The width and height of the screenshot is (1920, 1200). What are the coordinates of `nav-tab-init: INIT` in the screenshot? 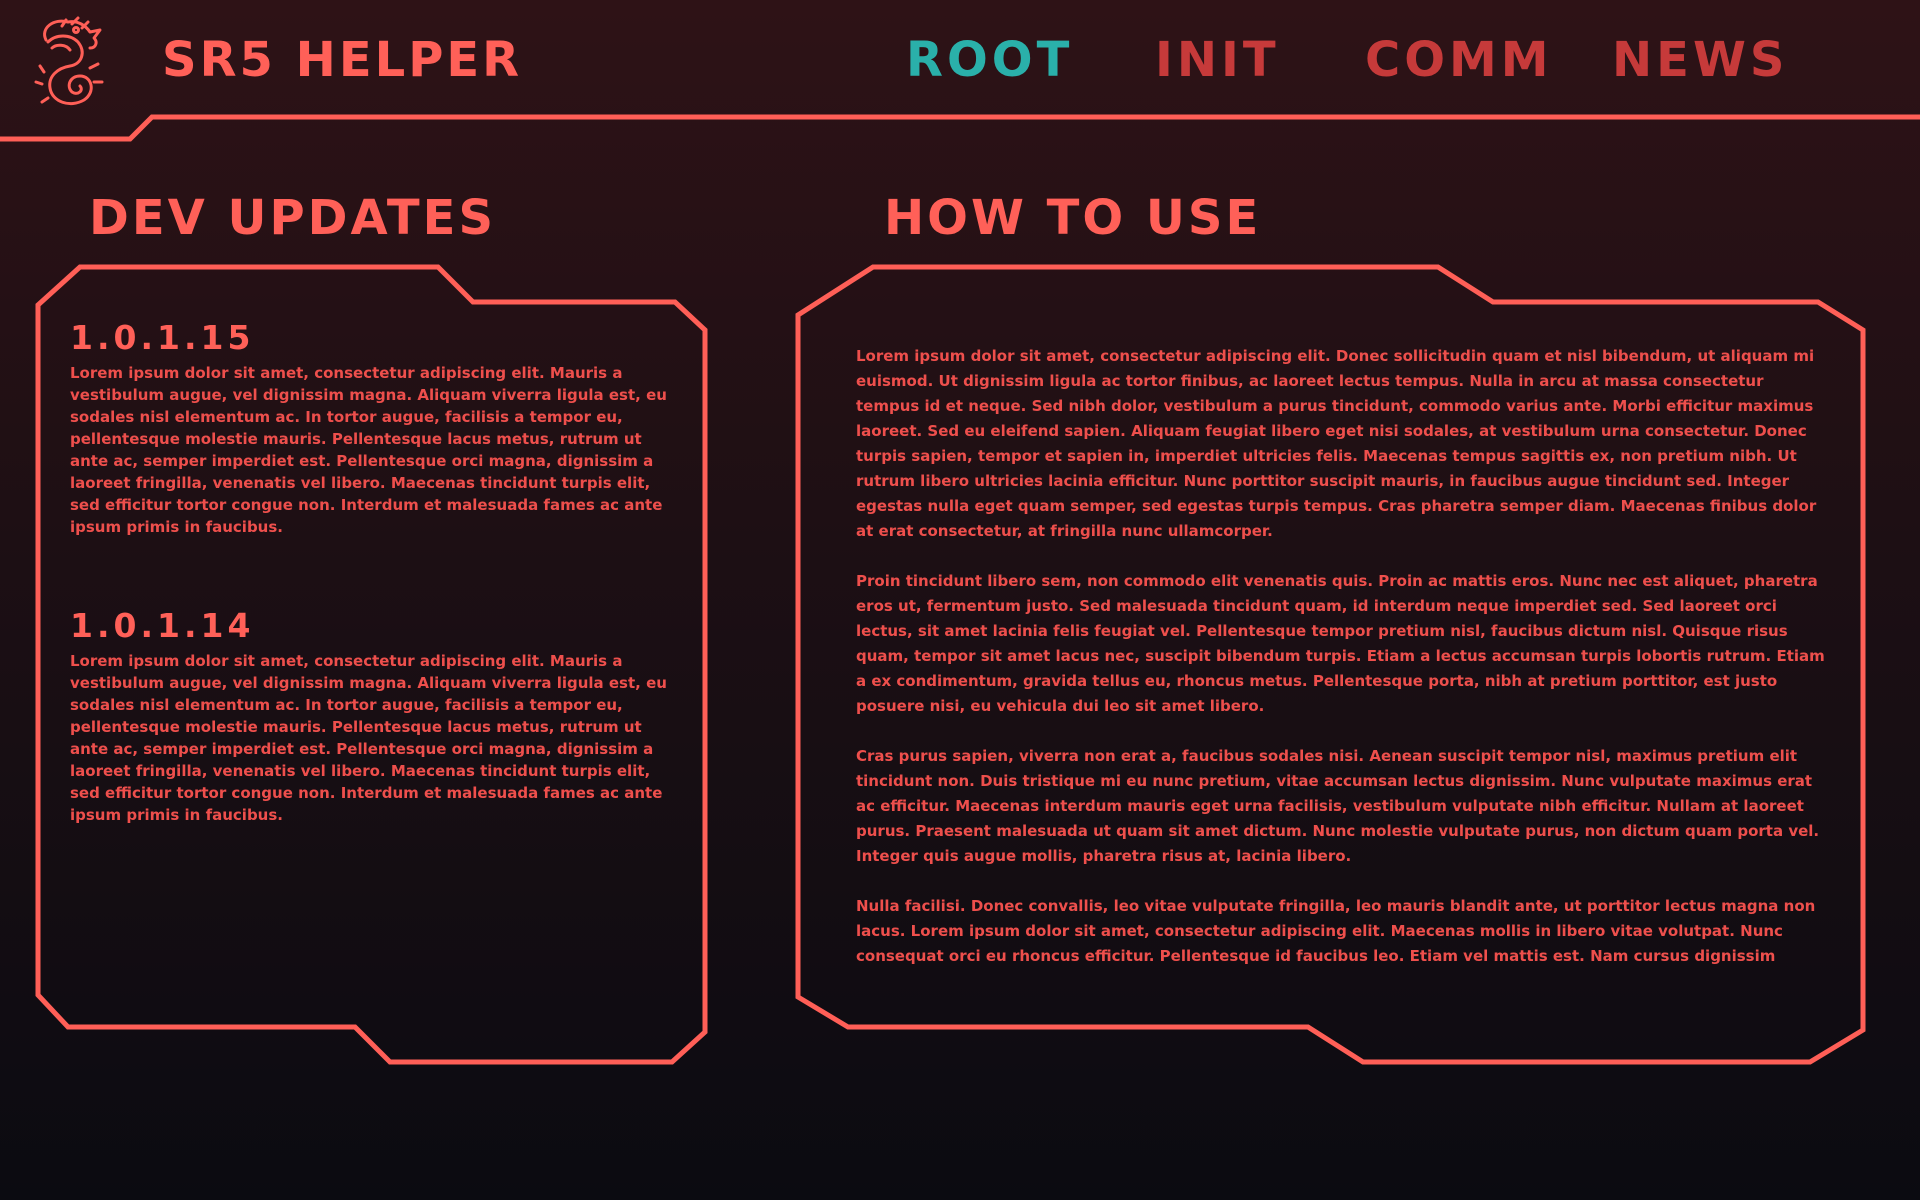 It's located at (1217, 60).